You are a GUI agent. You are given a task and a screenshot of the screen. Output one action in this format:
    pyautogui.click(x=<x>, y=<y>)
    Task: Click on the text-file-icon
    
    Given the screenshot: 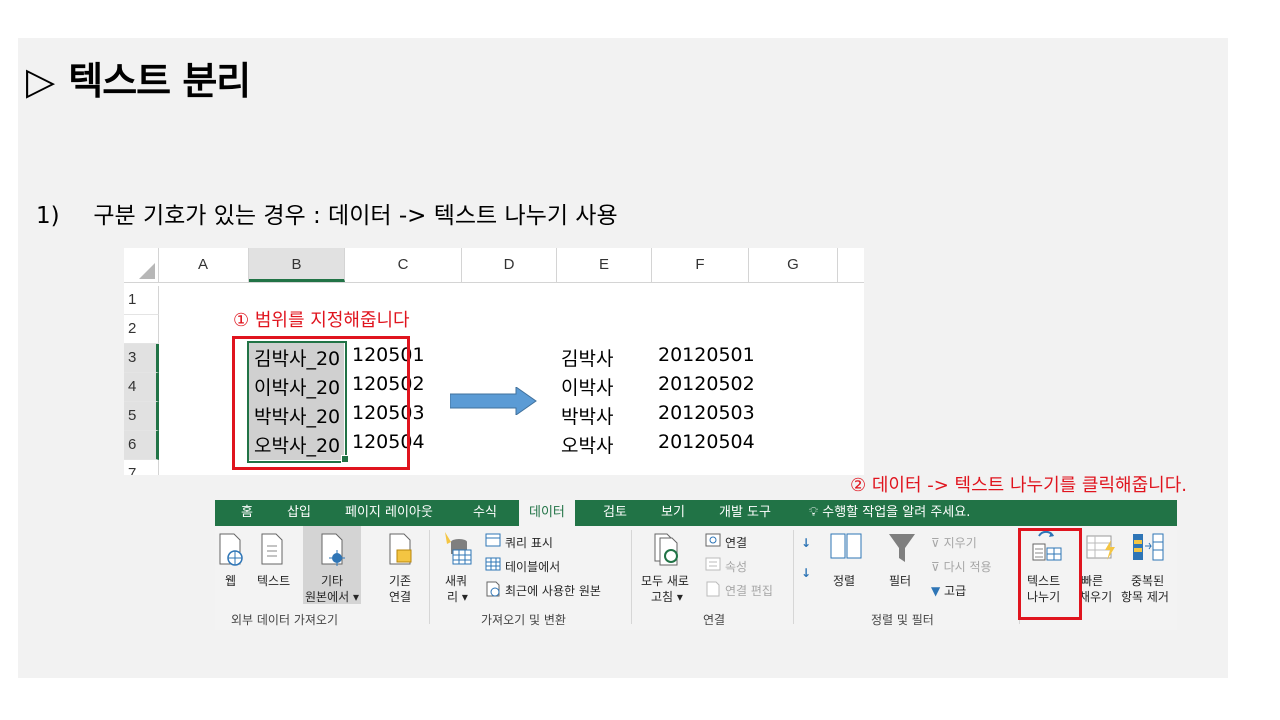 What is the action you would take?
    pyautogui.click(x=272, y=549)
    